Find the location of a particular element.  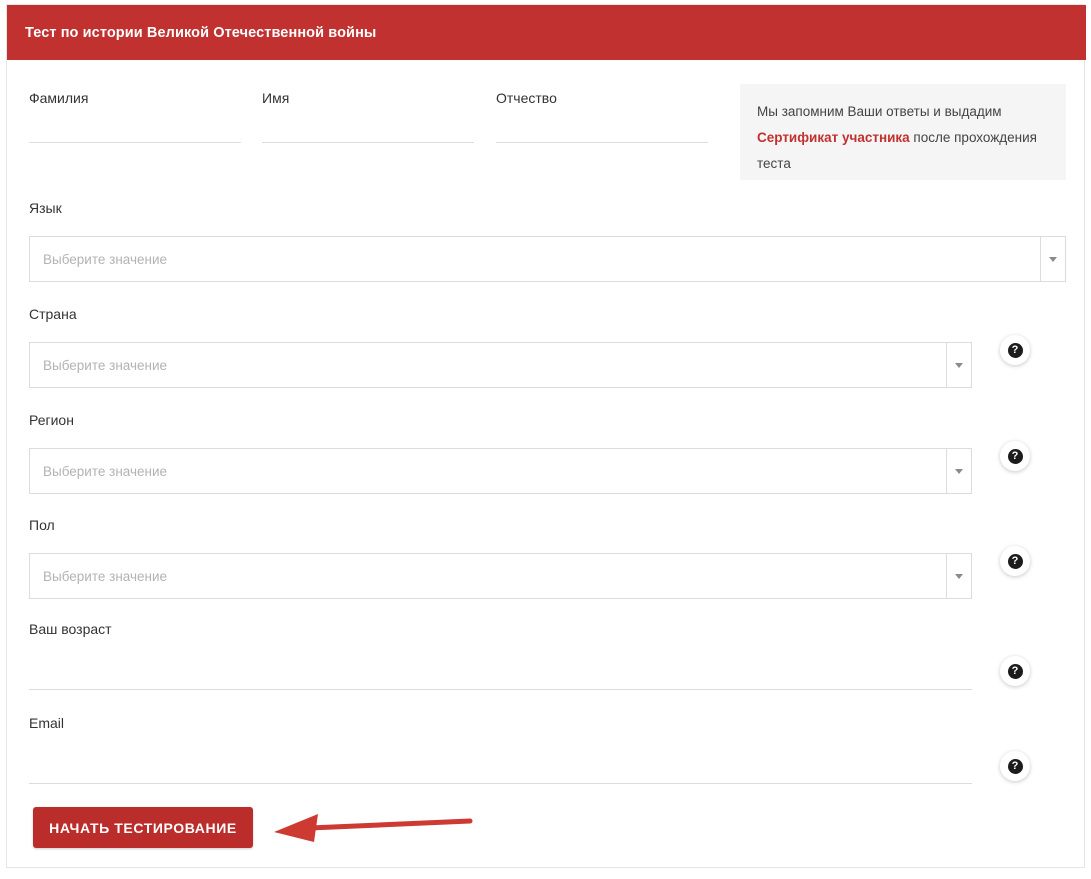

country-label: Страна is located at coordinates (53, 314).